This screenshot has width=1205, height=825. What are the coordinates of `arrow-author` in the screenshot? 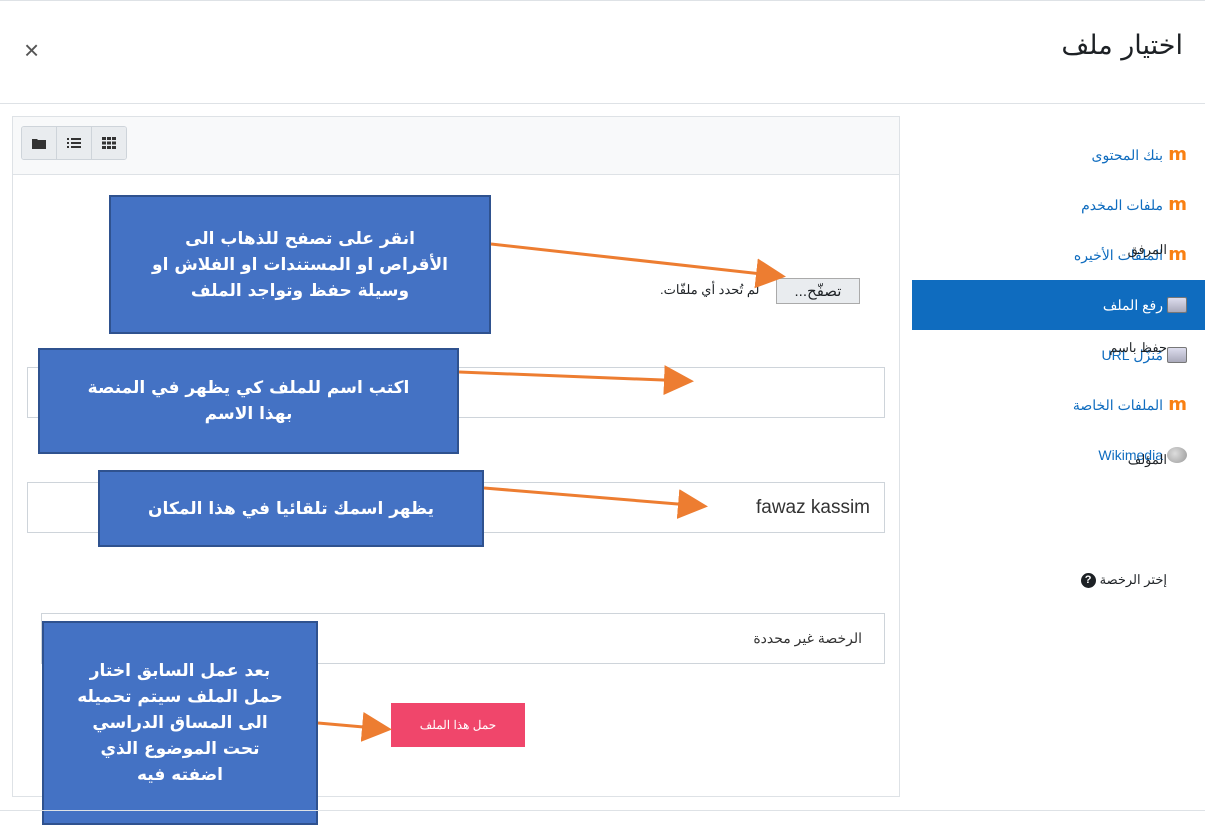 It's located at (595, 502).